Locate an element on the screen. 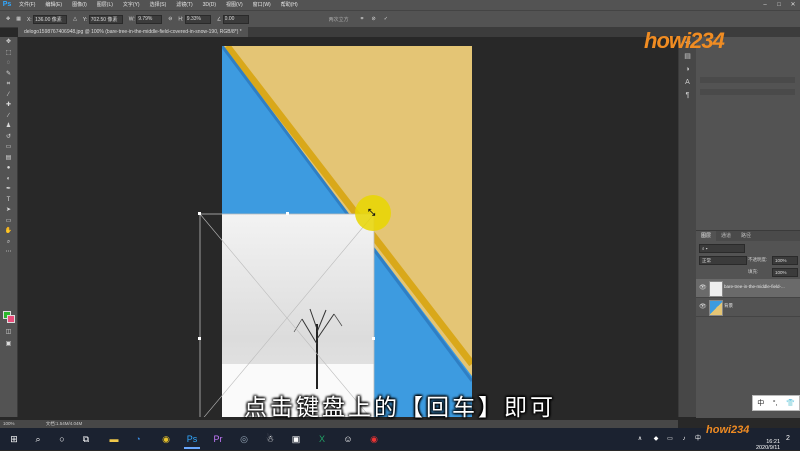 The height and width of the screenshot is (451, 800). screen-mode-icon: ▣ is located at coordinates (8, 344).